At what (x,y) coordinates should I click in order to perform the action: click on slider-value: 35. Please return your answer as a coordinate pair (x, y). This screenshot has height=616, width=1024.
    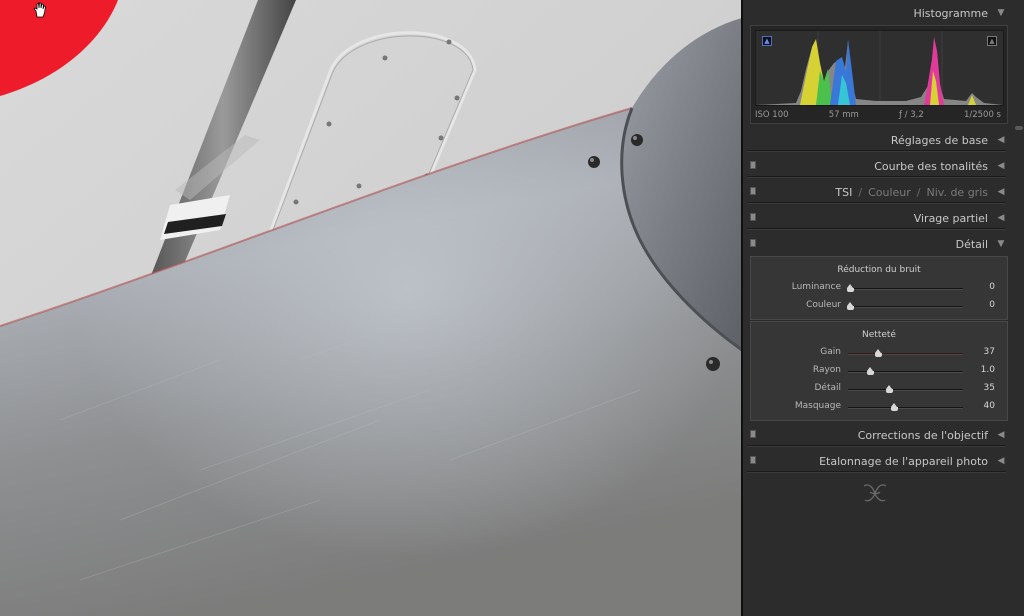
    Looking at the image, I should click on (981, 388).